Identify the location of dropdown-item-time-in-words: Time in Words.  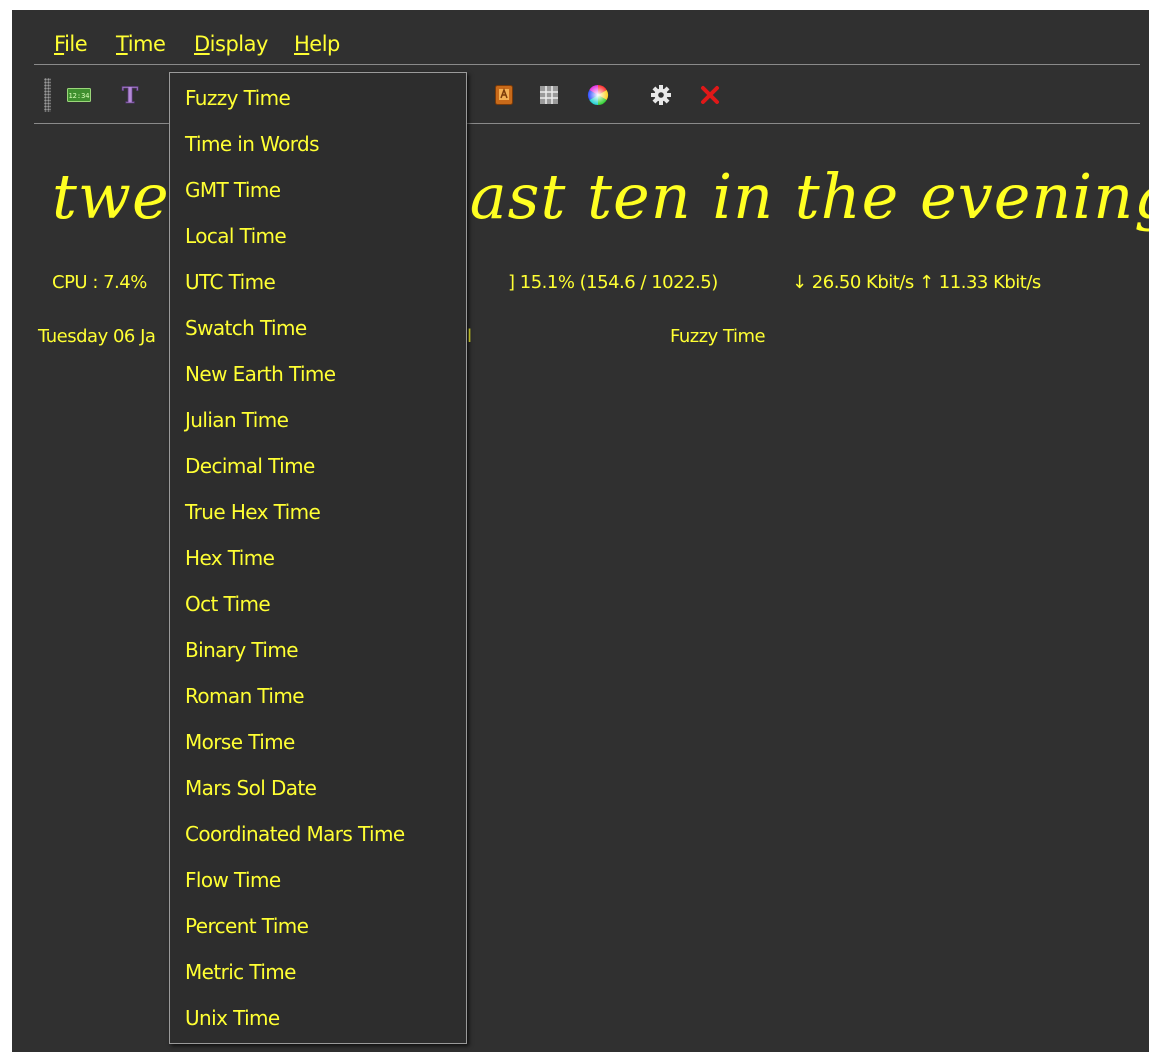
(252, 144).